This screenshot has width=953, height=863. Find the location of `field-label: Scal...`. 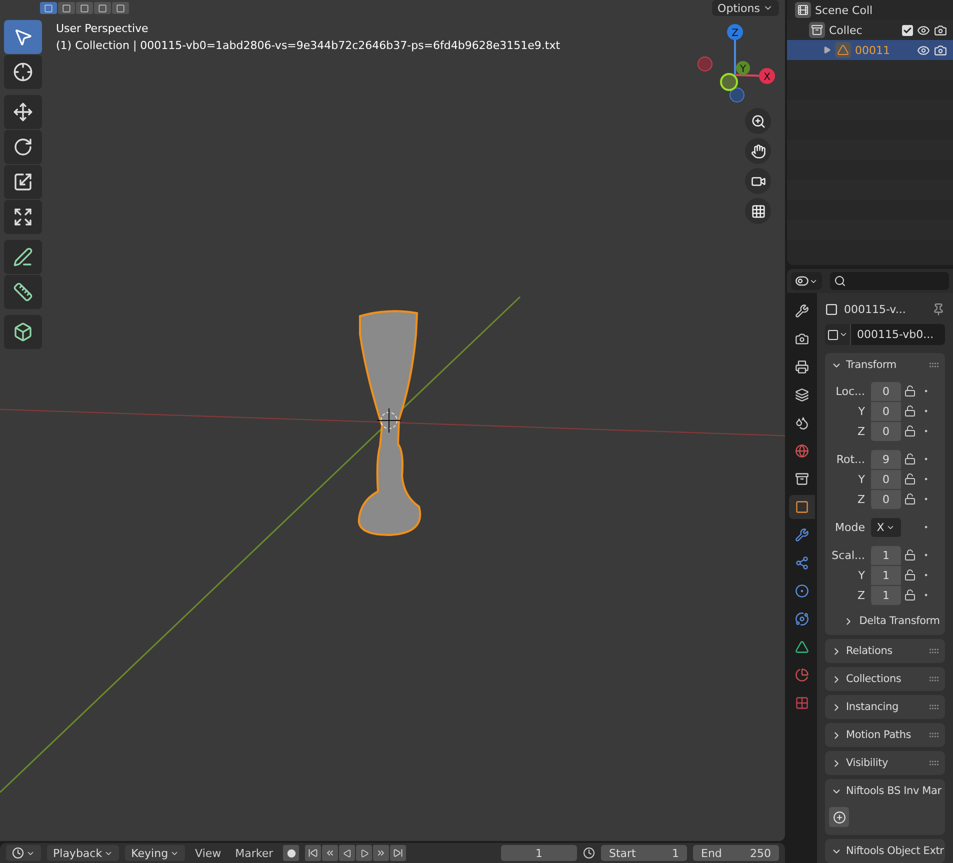

field-label: Scal... is located at coordinates (848, 555).